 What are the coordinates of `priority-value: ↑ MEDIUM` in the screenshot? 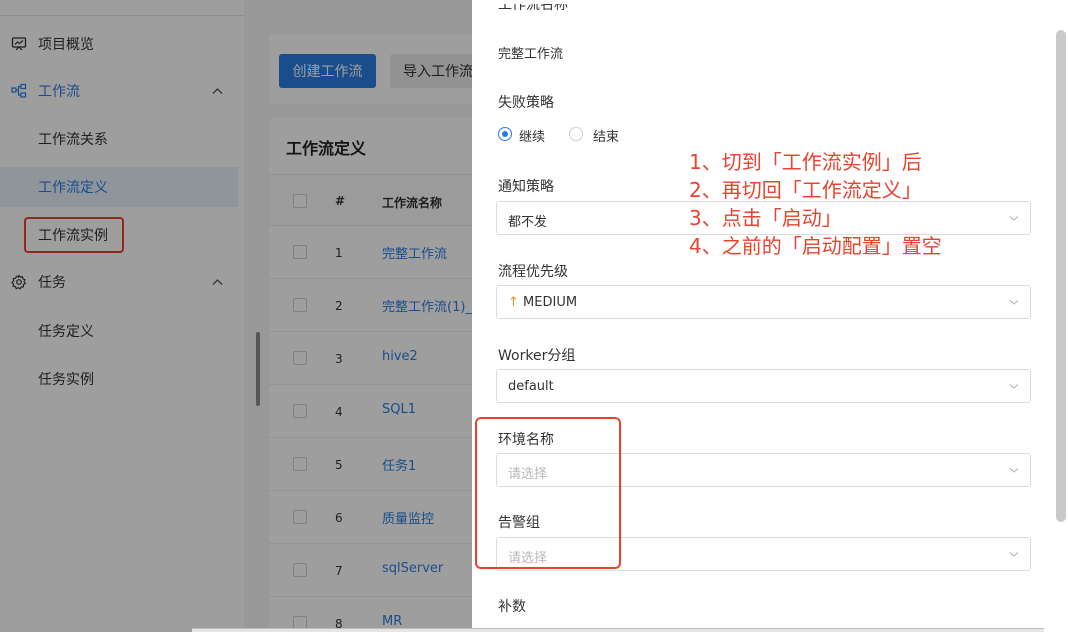 It's located at (542, 302).